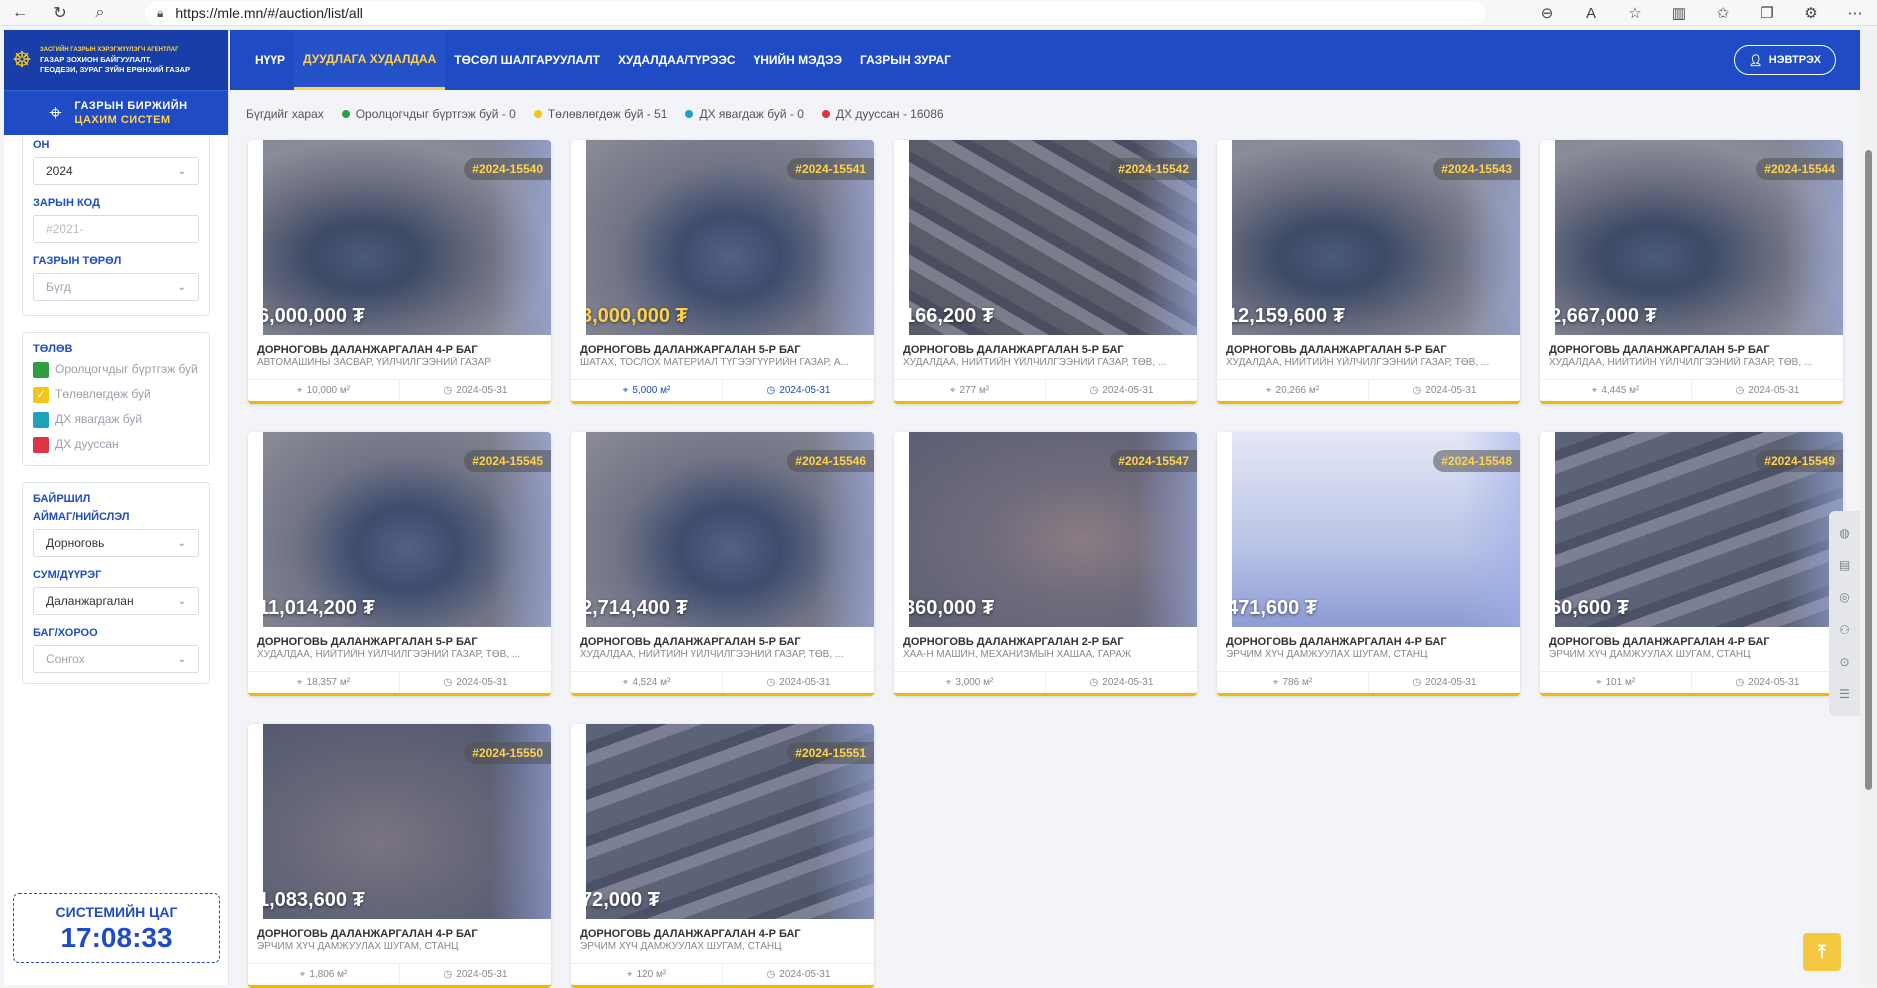 Image resolution: width=1877 pixels, height=988 pixels. What do you see at coordinates (744, 114) in the screenshot?
I see `legend-in-progress: ДХ явагдаж буй - 0` at bounding box center [744, 114].